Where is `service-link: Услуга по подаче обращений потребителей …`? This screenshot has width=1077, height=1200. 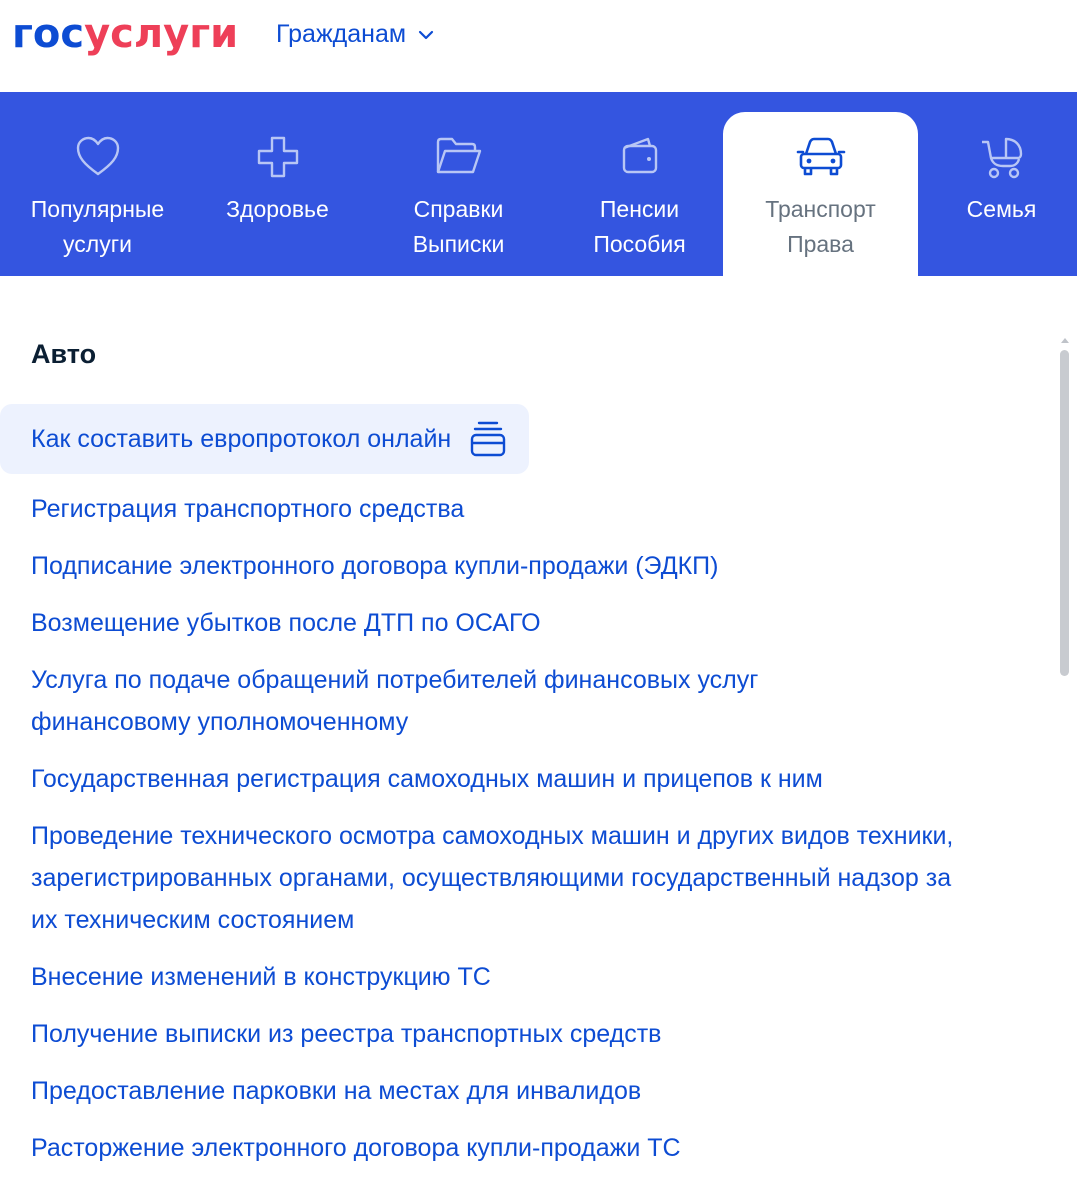
service-link: Услуга по подаче обращений потребителей … is located at coordinates (451, 701).